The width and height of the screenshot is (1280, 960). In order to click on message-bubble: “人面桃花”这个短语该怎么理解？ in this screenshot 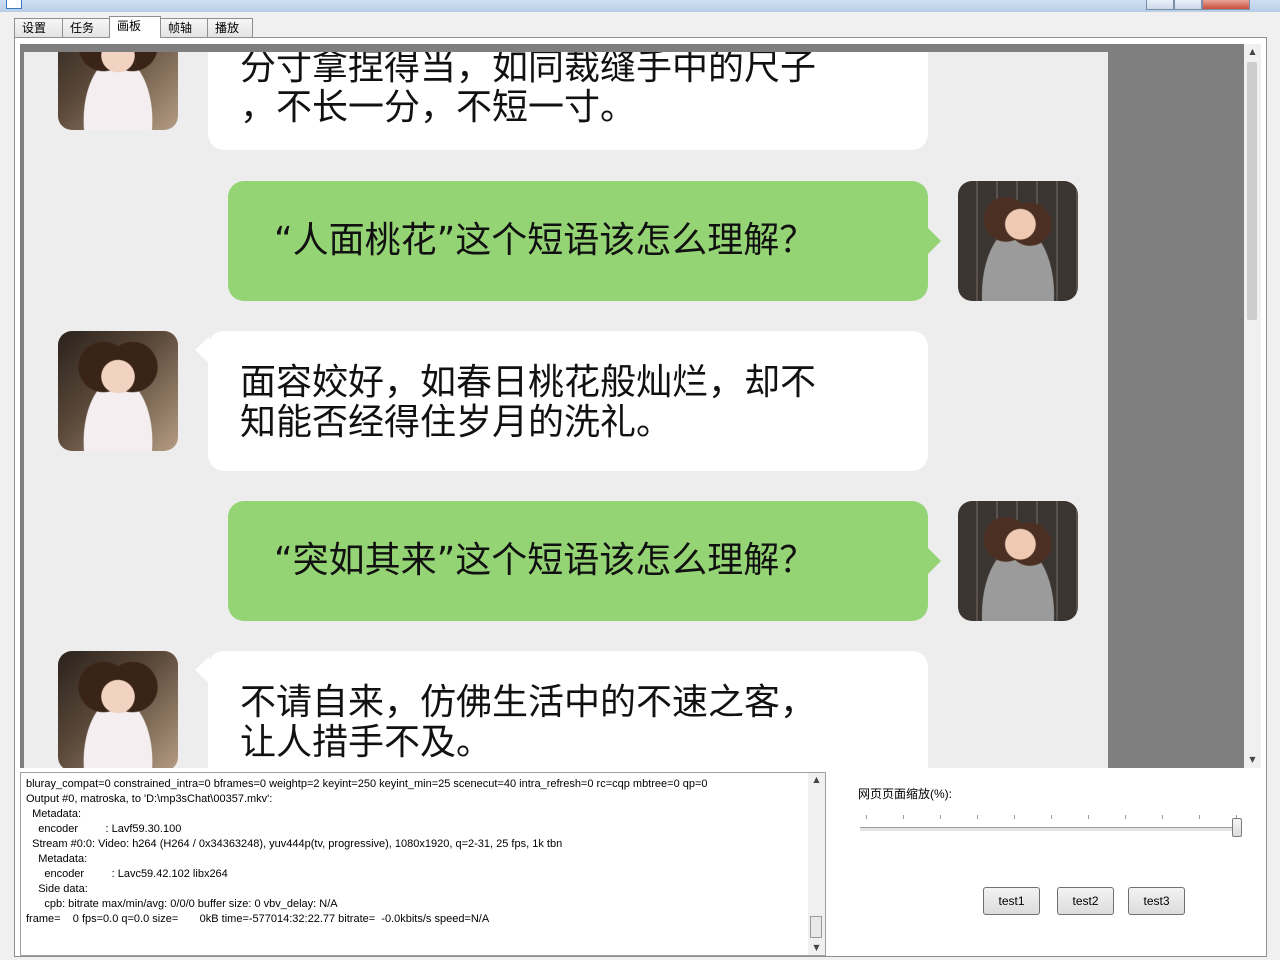, I will do `click(584, 241)`.